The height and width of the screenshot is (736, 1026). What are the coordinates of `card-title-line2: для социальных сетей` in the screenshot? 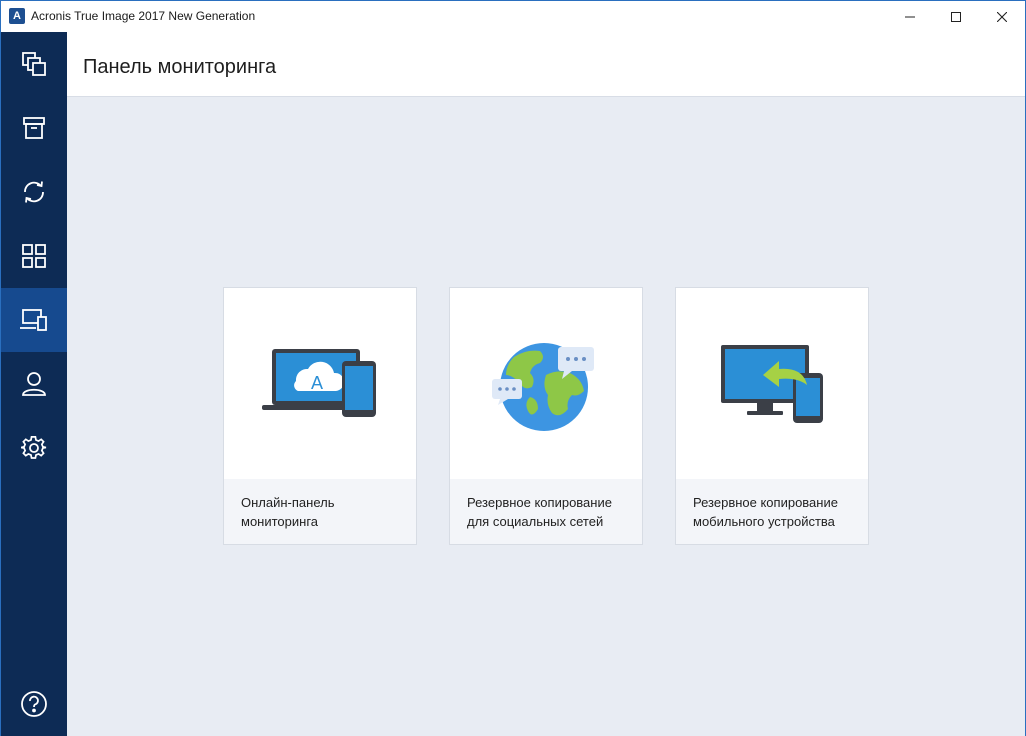 It's located at (535, 521).